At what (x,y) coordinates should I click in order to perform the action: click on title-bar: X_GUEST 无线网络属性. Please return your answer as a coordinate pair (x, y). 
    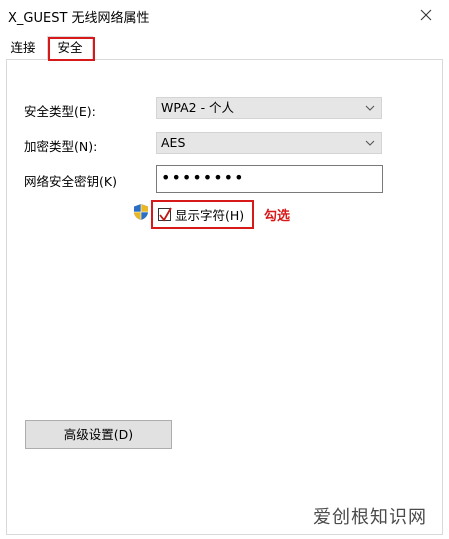
    Looking at the image, I should click on (224, 16).